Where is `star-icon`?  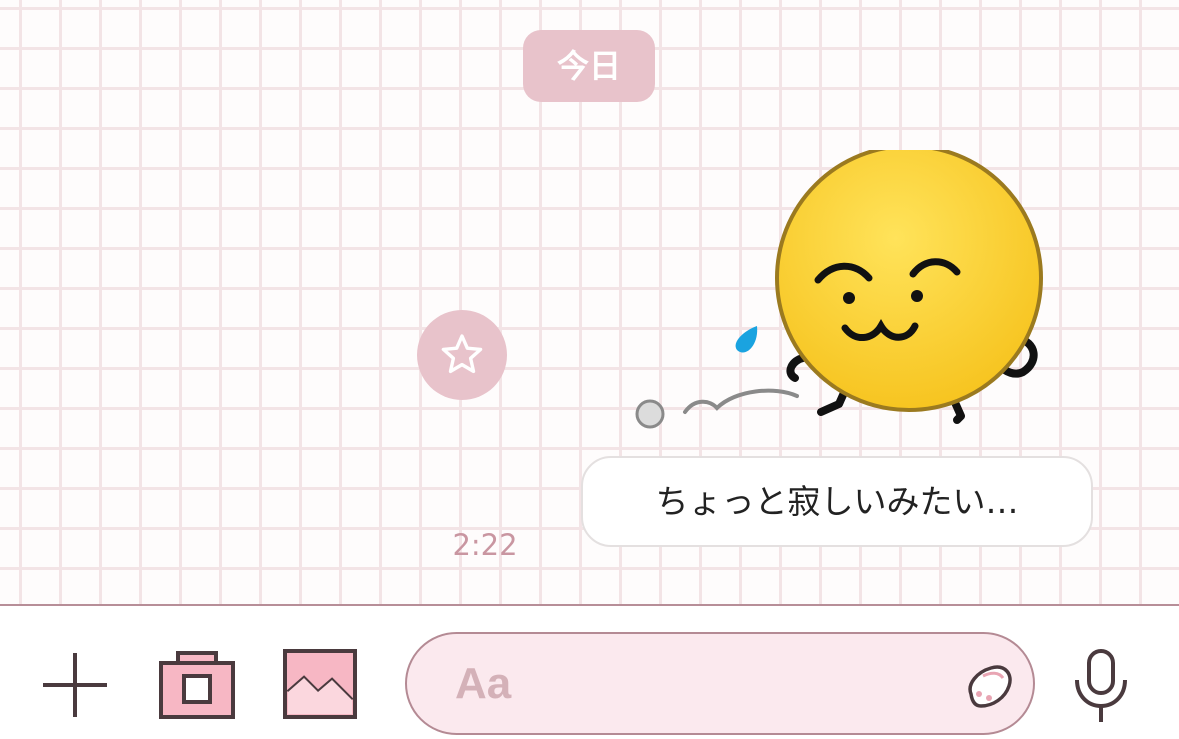
star-icon is located at coordinates (462, 354).